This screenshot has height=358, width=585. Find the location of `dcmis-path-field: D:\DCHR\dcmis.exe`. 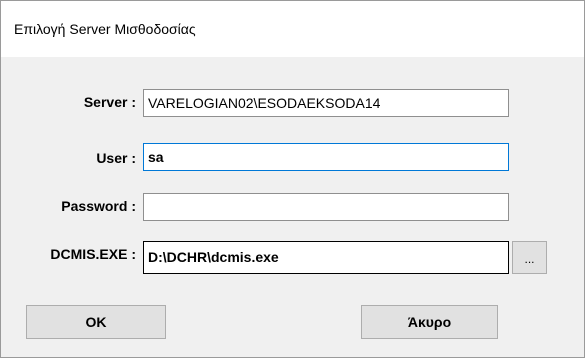

dcmis-path-field: D:\DCHR\dcmis.exe is located at coordinates (326, 257).